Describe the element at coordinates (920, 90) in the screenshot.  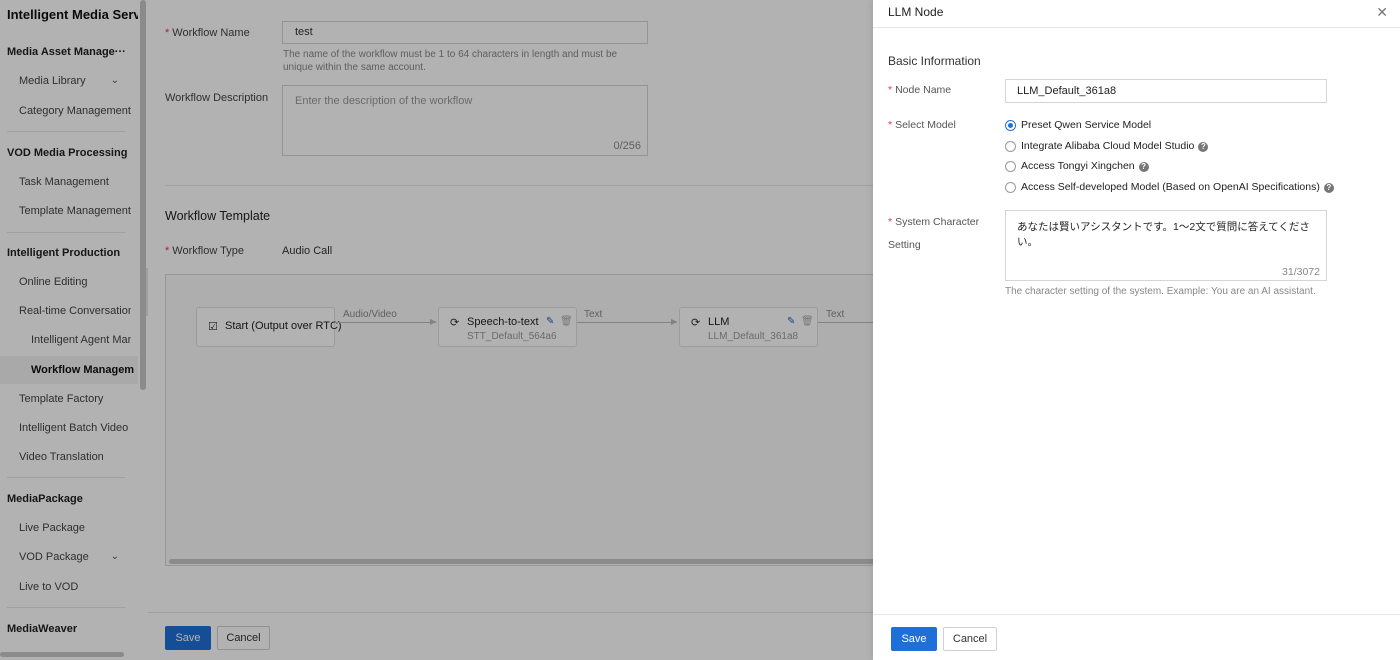
I see `node-name-label: * Node Name` at that location.